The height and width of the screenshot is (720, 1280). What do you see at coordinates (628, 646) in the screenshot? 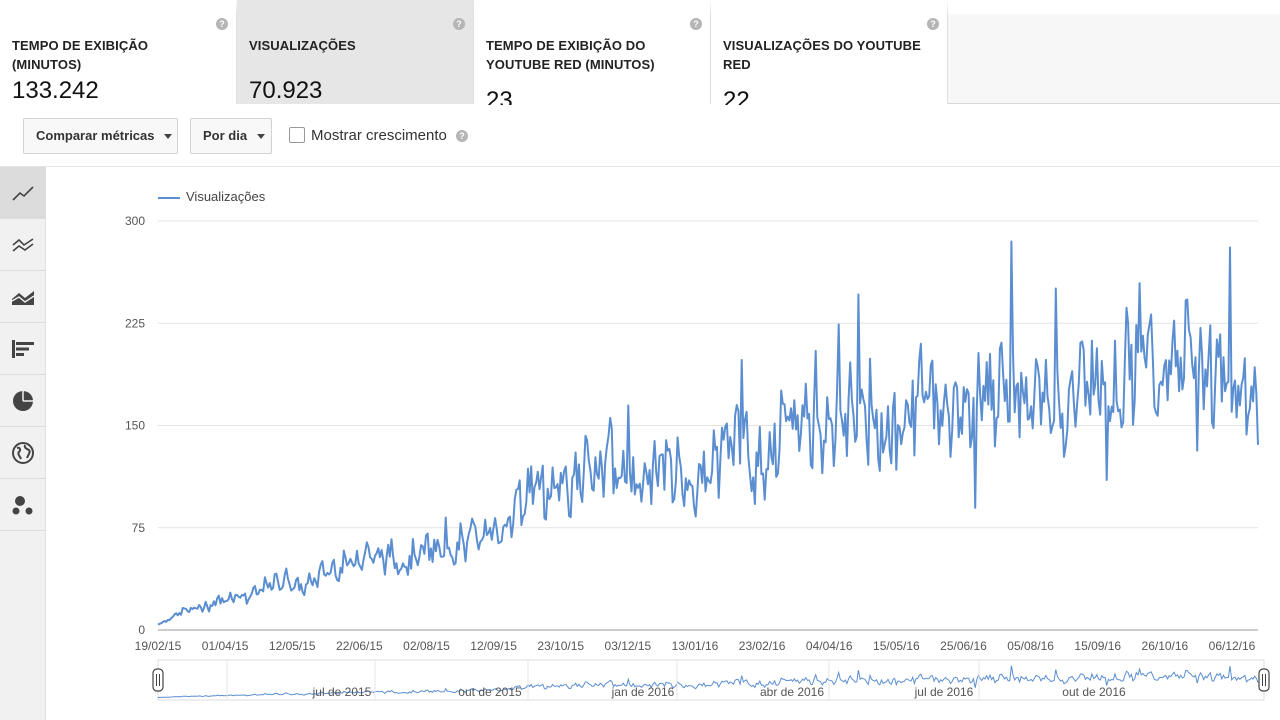
I see `x-tick-label: 03/12/15` at bounding box center [628, 646].